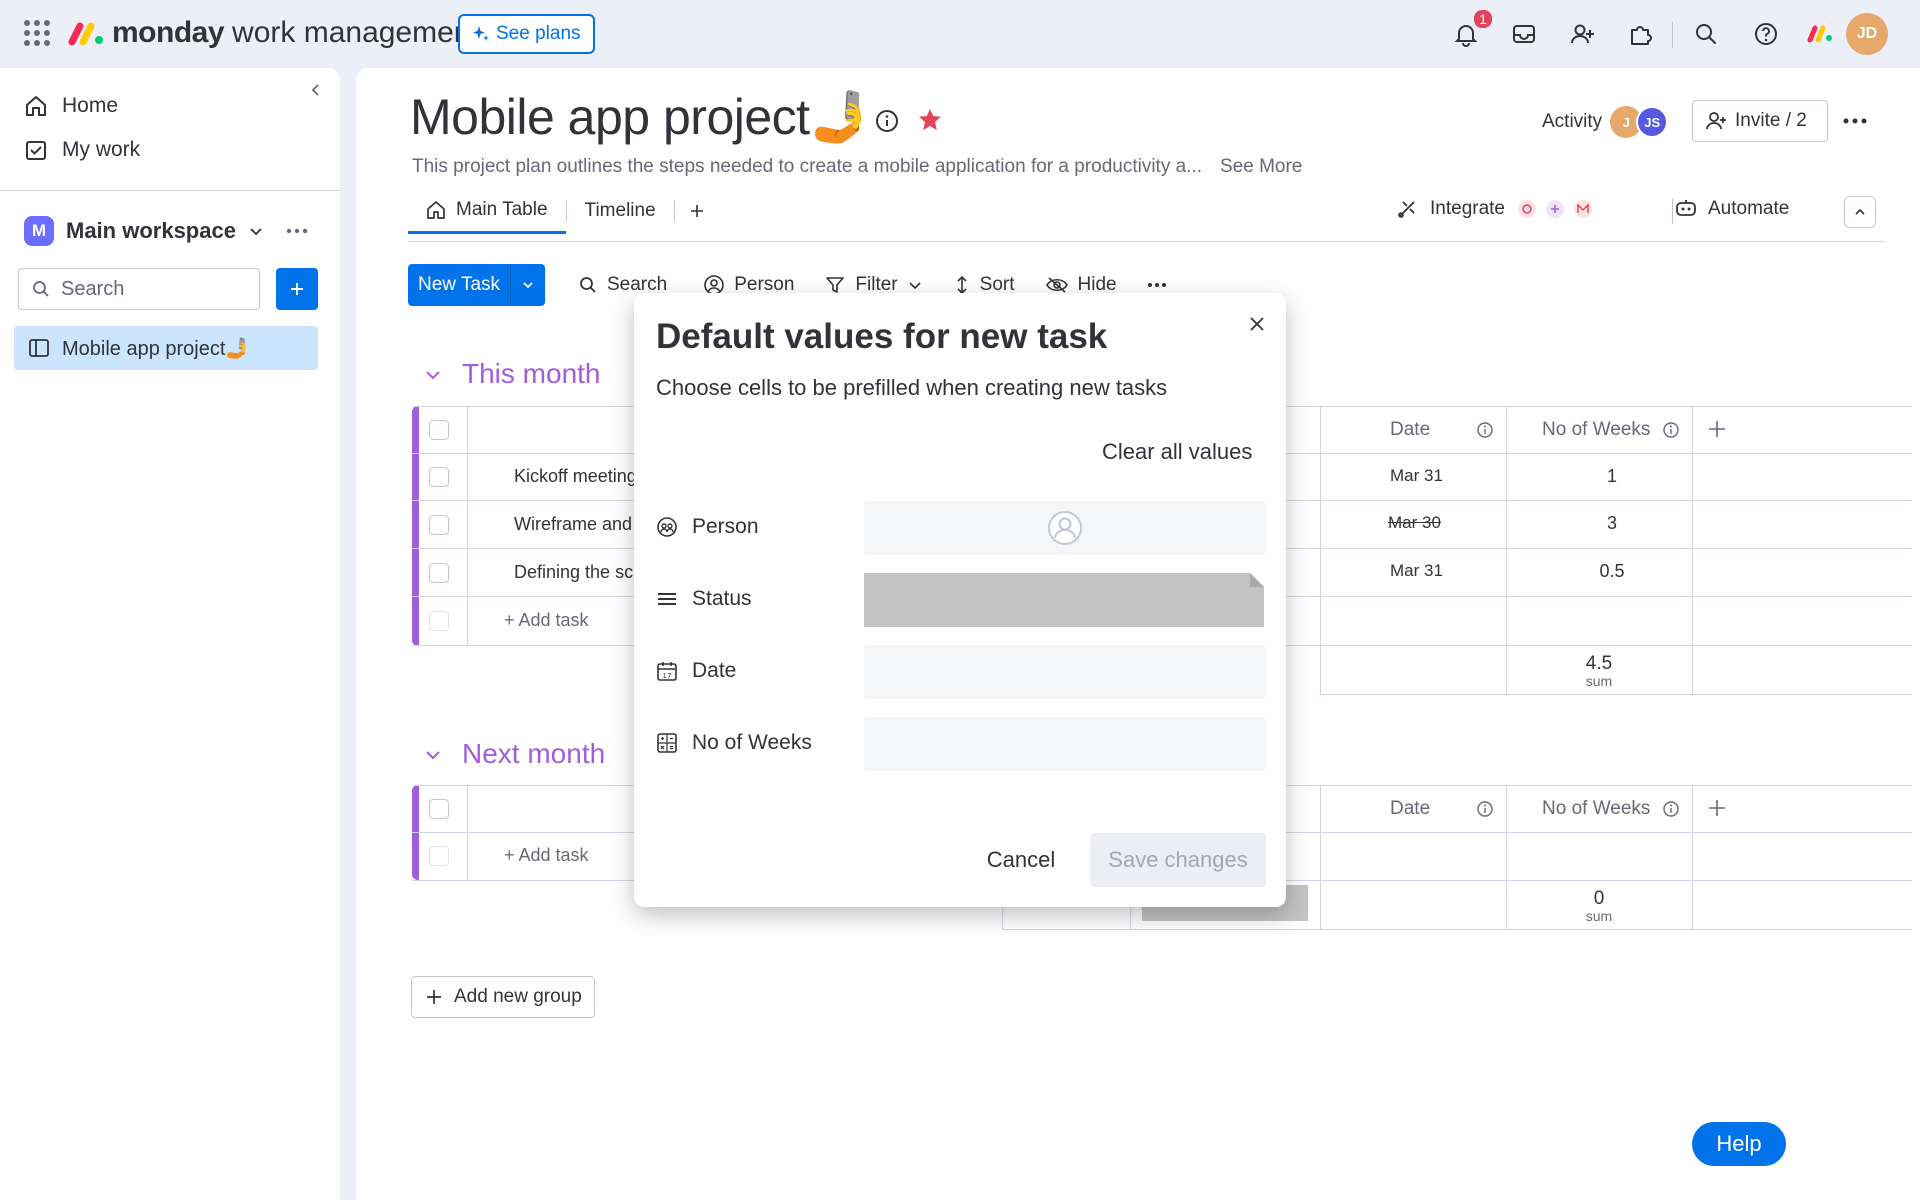 The image size is (1920, 1200). What do you see at coordinates (722, 598) in the screenshot?
I see `field-label-text: Status` at bounding box center [722, 598].